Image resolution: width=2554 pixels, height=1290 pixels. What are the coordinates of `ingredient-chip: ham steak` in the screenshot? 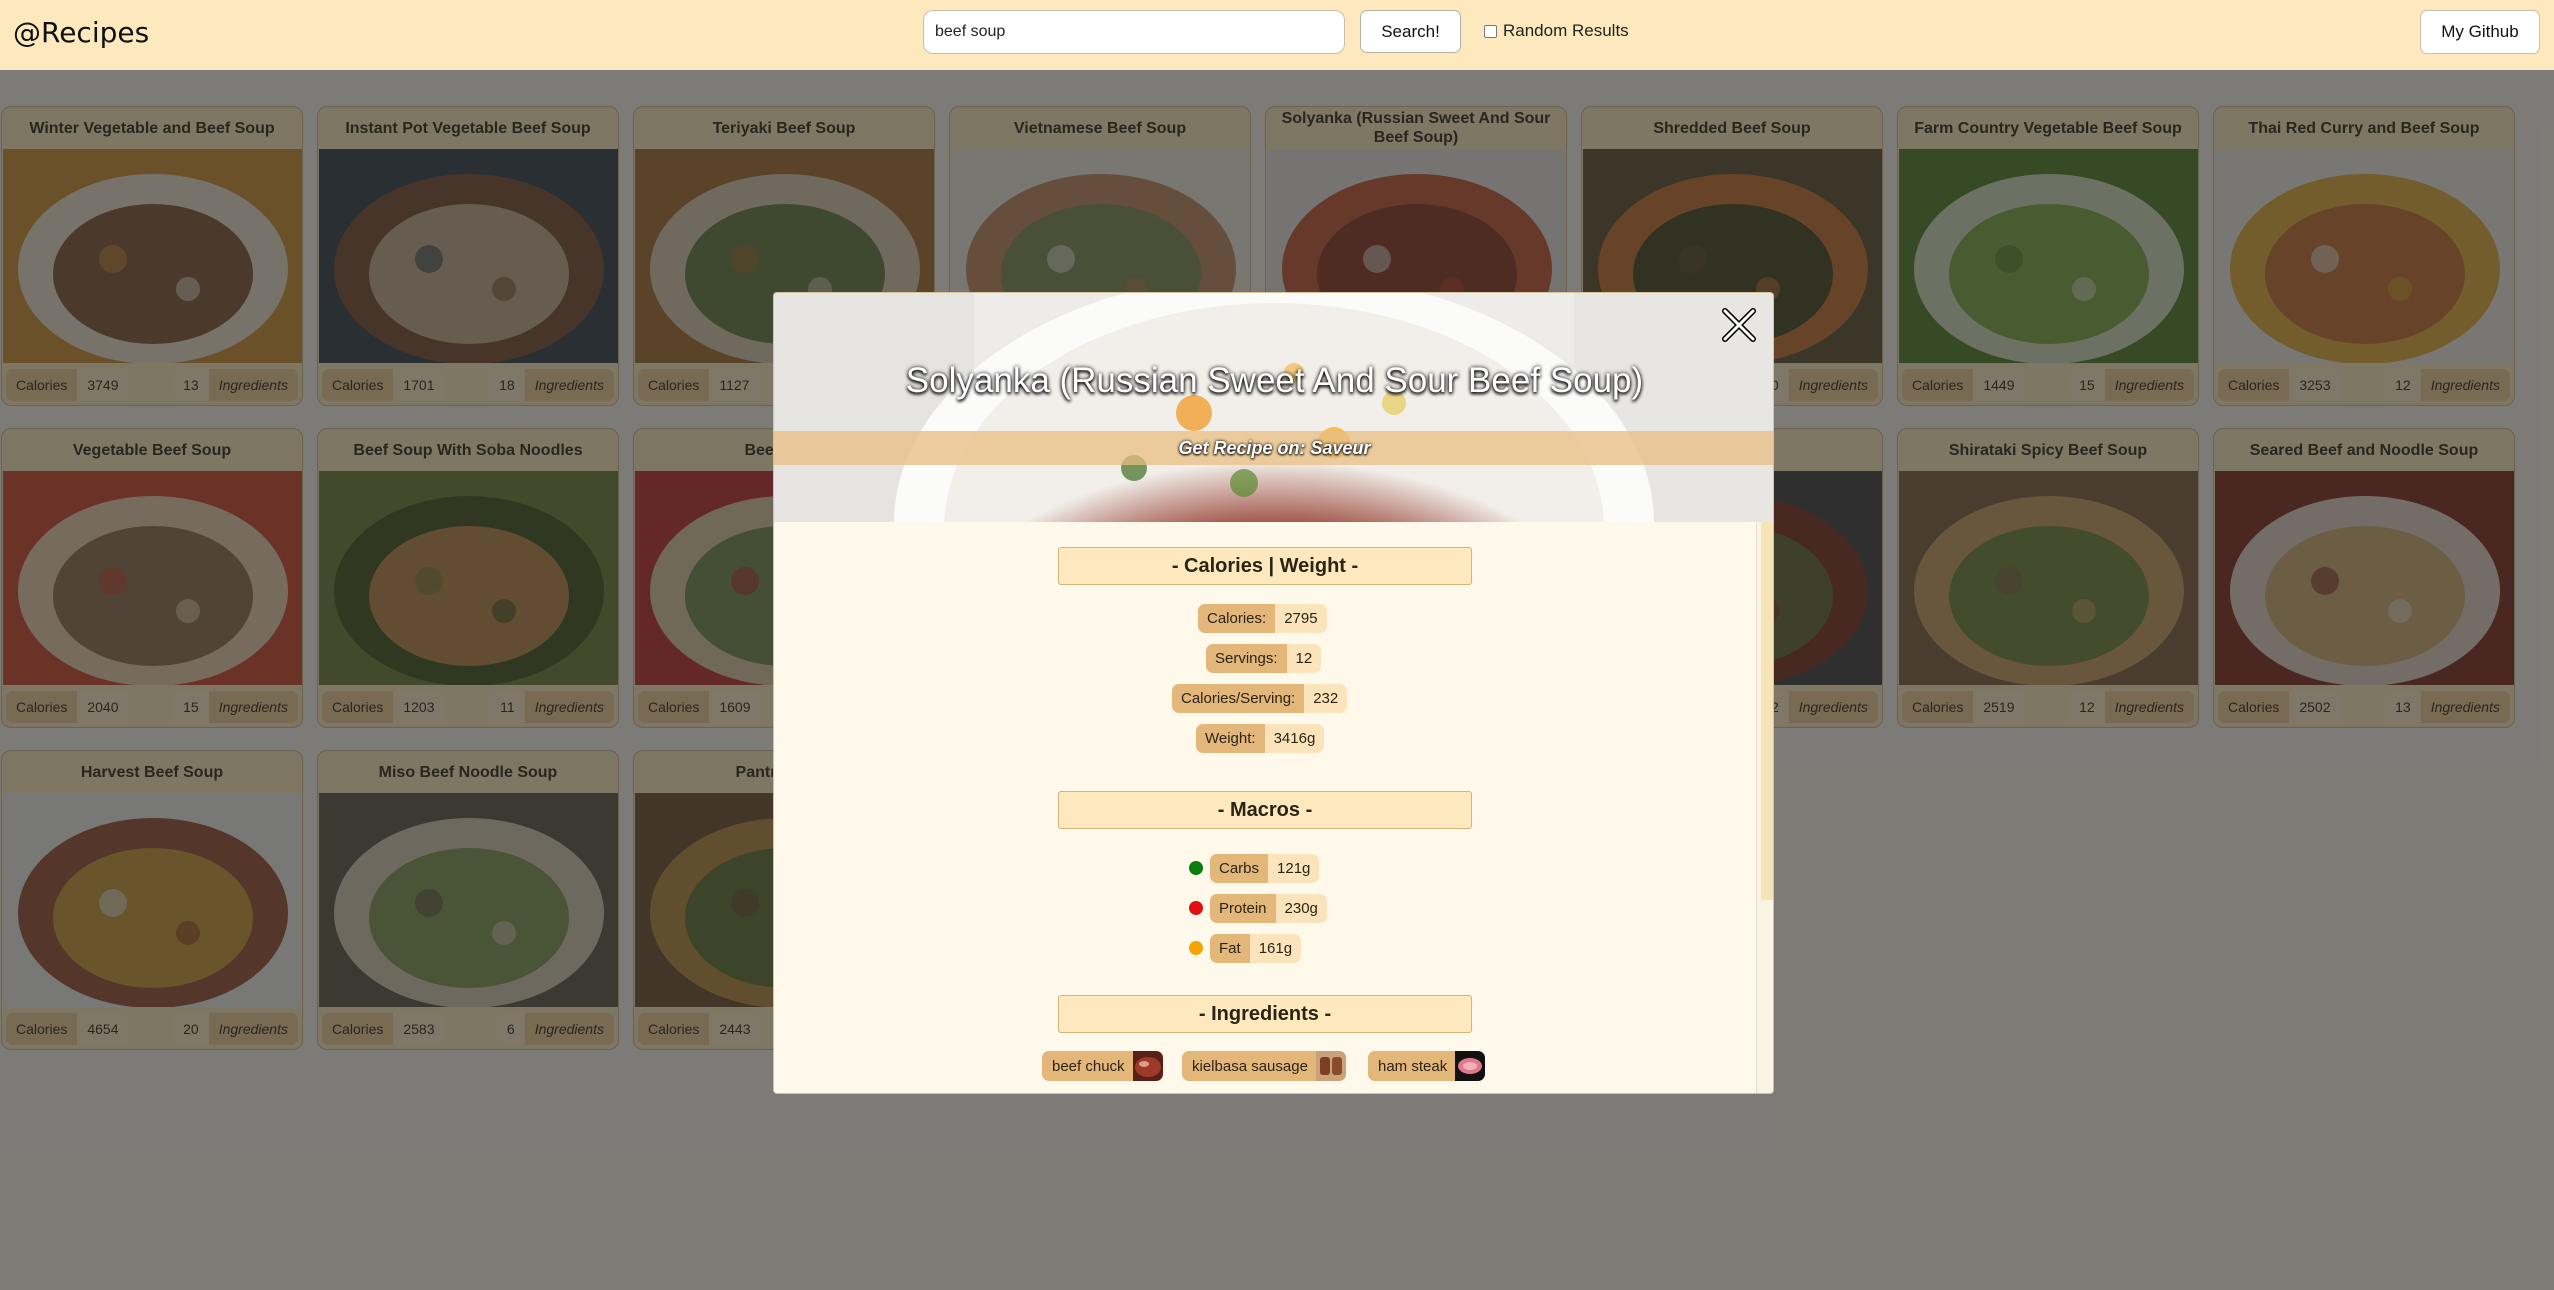 It's located at (1427, 1066).